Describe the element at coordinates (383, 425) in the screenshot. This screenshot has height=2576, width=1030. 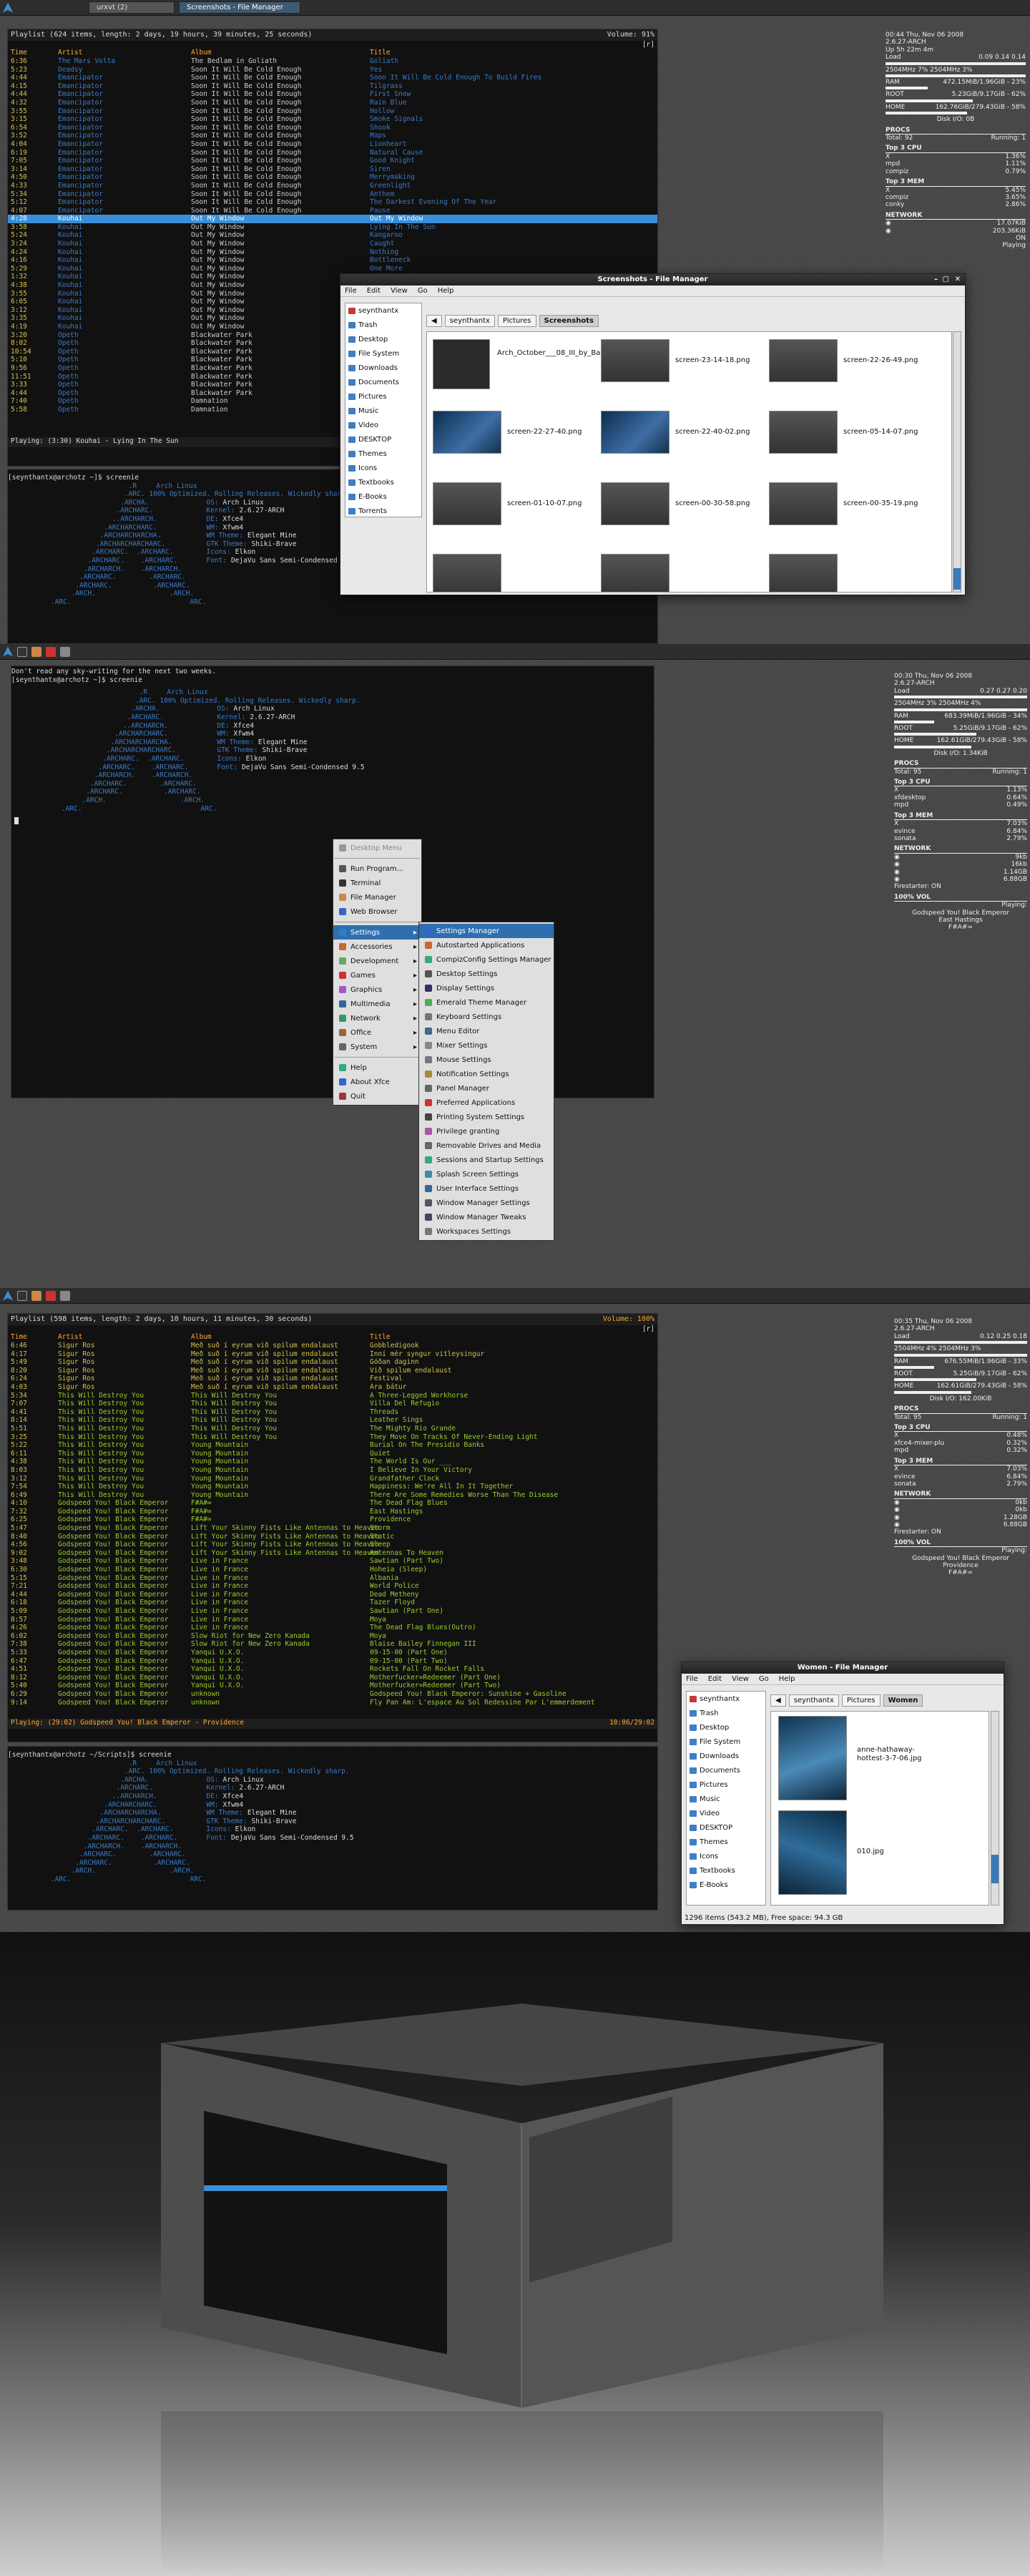
I see `sidebar-item: Video` at that location.